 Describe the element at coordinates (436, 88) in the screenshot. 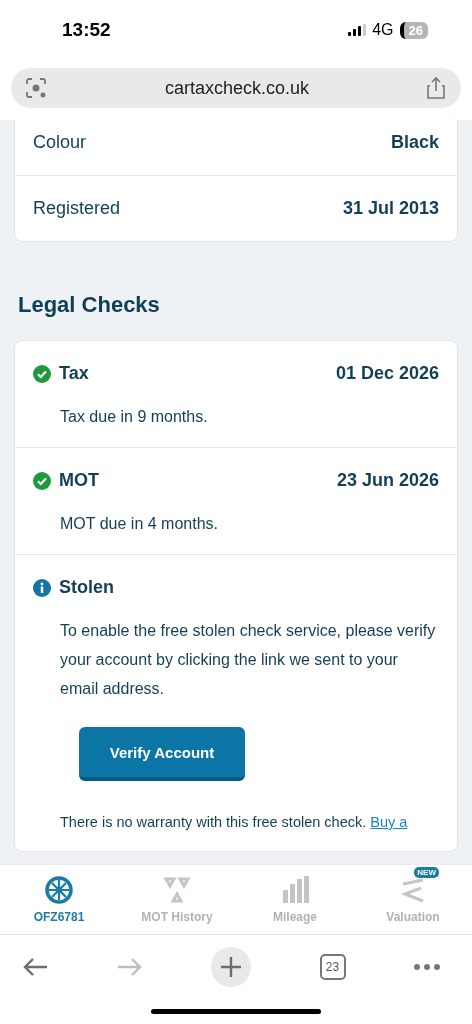

I see `share-icon` at that location.